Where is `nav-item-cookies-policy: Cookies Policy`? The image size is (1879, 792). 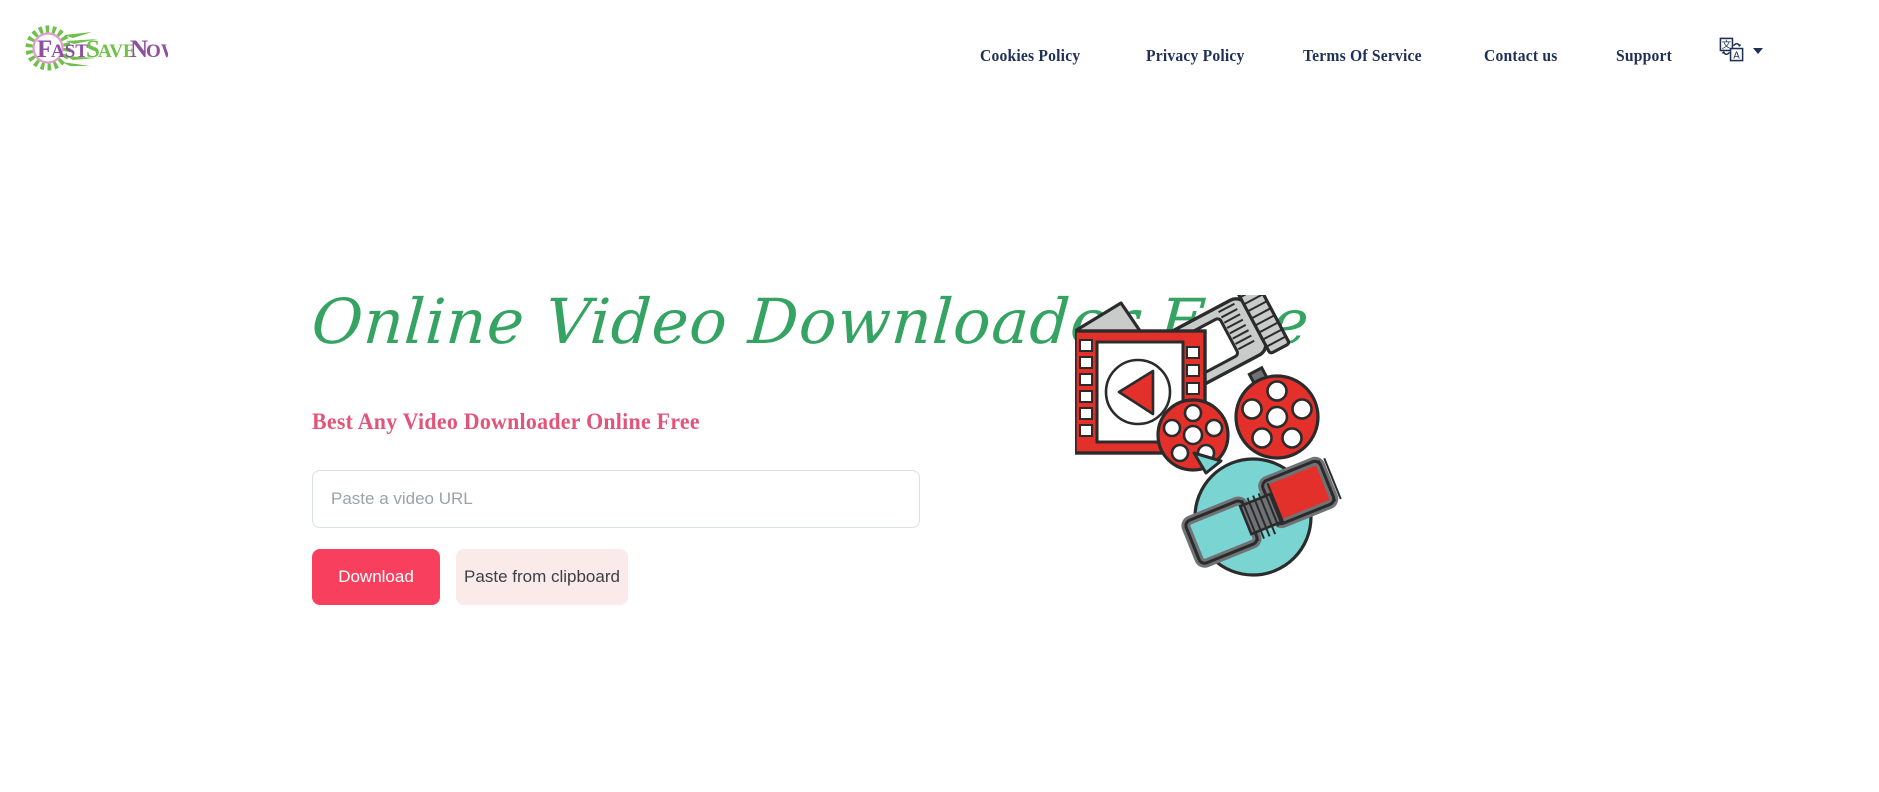
nav-item-cookies-policy: Cookies Policy is located at coordinates (1030, 56).